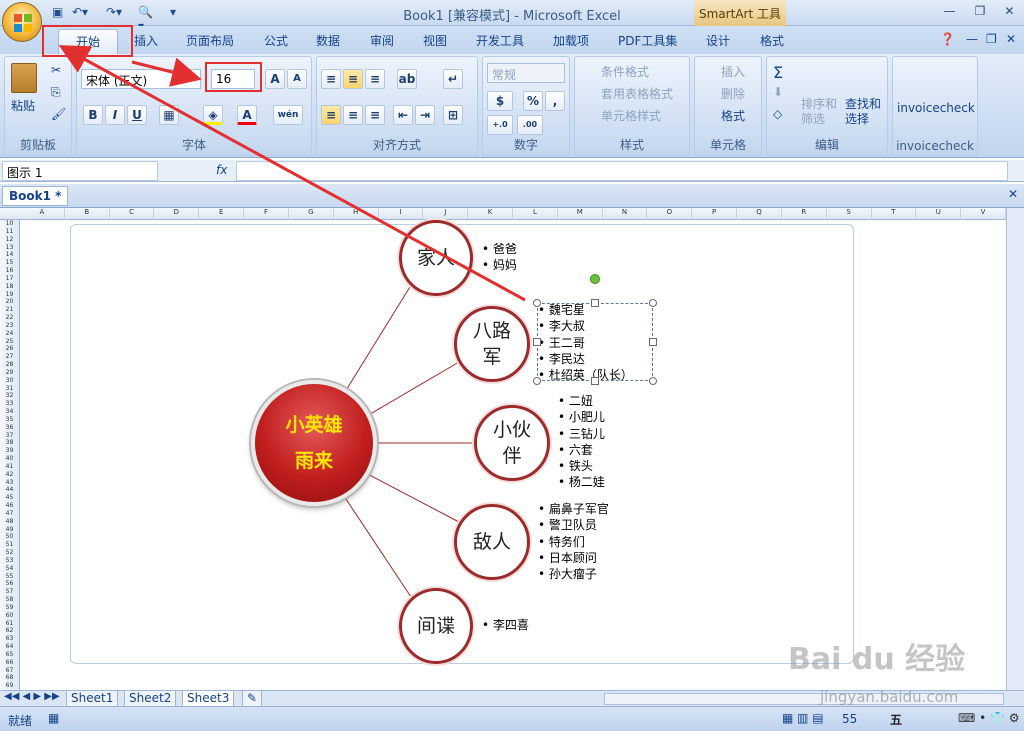 The height and width of the screenshot is (731, 1024). I want to click on tab-developer: 开发工具, so click(500, 40).